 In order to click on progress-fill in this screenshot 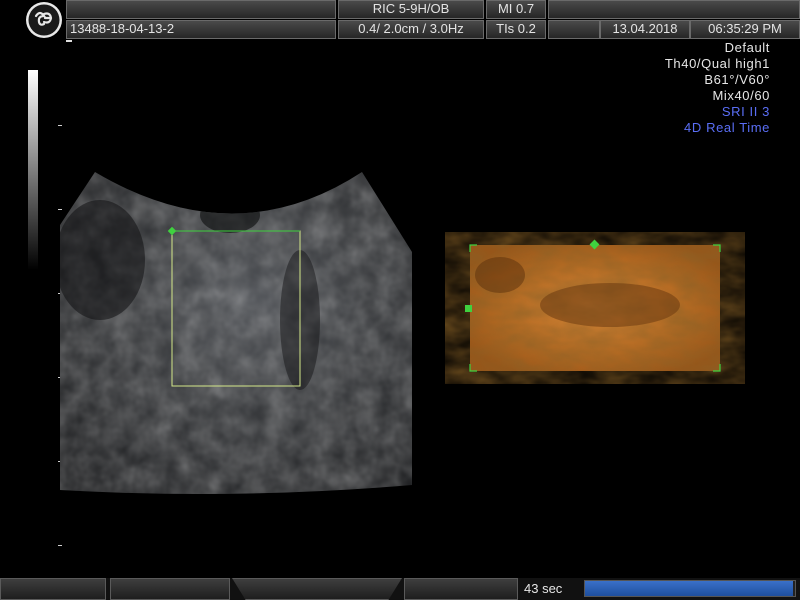, I will do `click(689, 588)`.